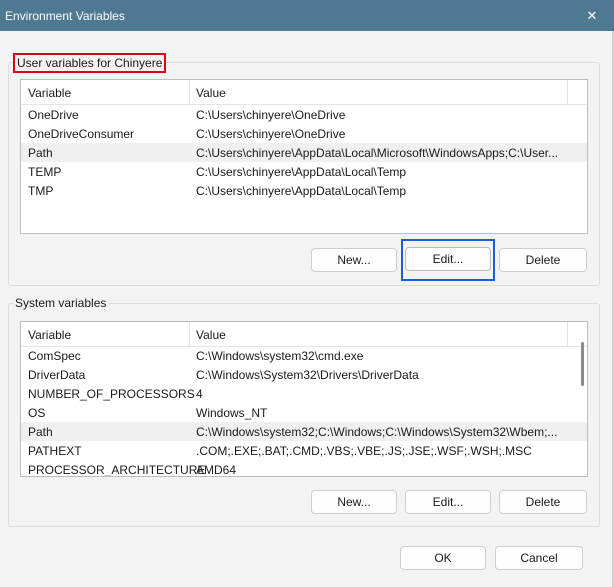 The height and width of the screenshot is (587, 614). I want to click on variable-value: AMD64, so click(216, 470).